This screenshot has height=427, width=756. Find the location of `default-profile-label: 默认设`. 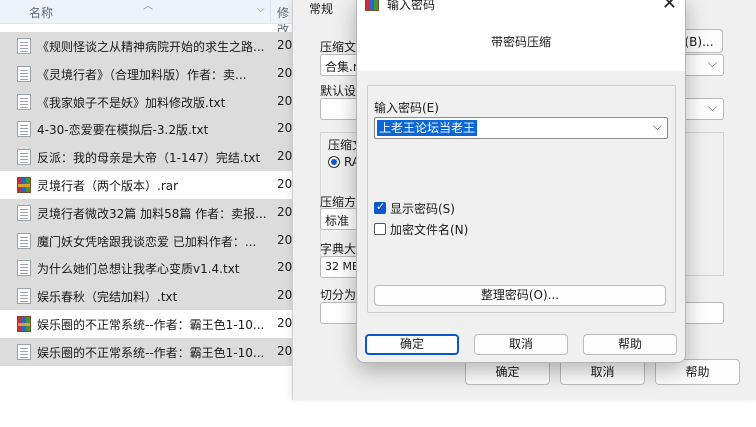

default-profile-label: 默认设 is located at coordinates (338, 91).